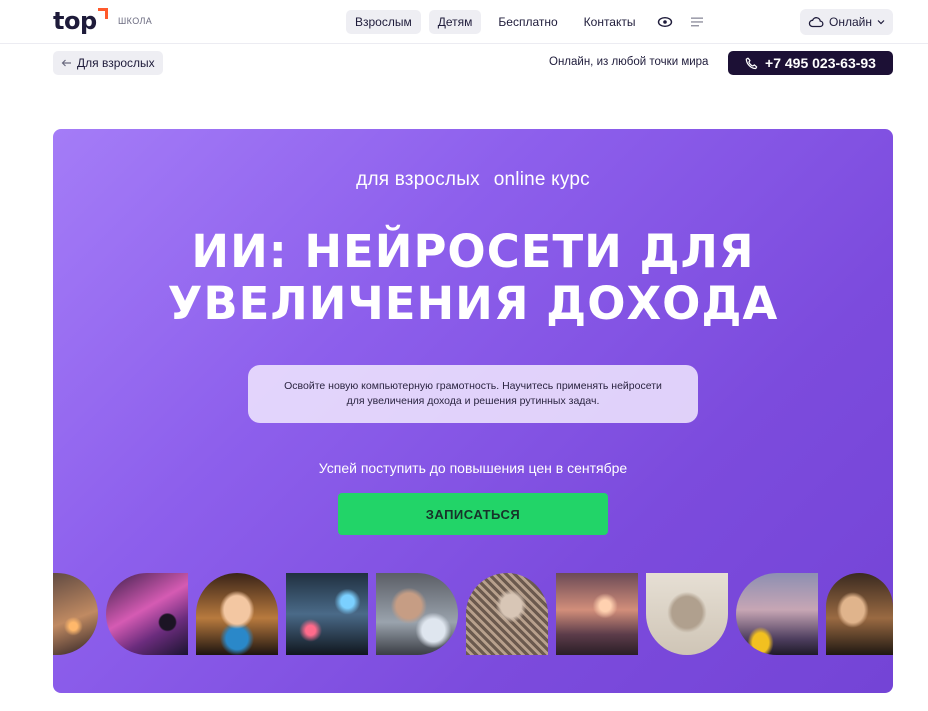 Image resolution: width=928 pixels, height=711 pixels. I want to click on chevron-down-icon, so click(881, 22).